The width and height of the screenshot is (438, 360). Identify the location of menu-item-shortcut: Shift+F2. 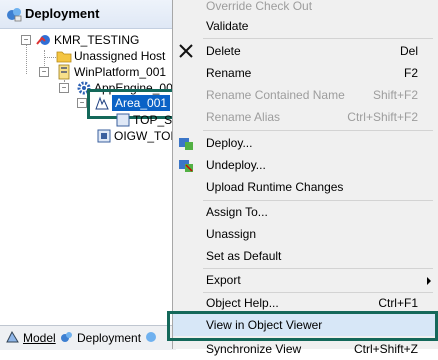
(395, 95).